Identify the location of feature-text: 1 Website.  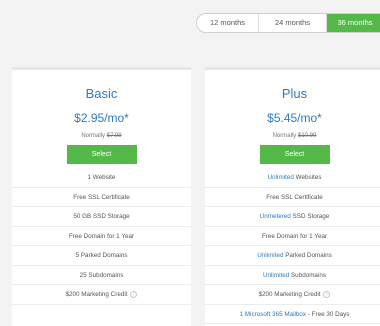
(101, 177).